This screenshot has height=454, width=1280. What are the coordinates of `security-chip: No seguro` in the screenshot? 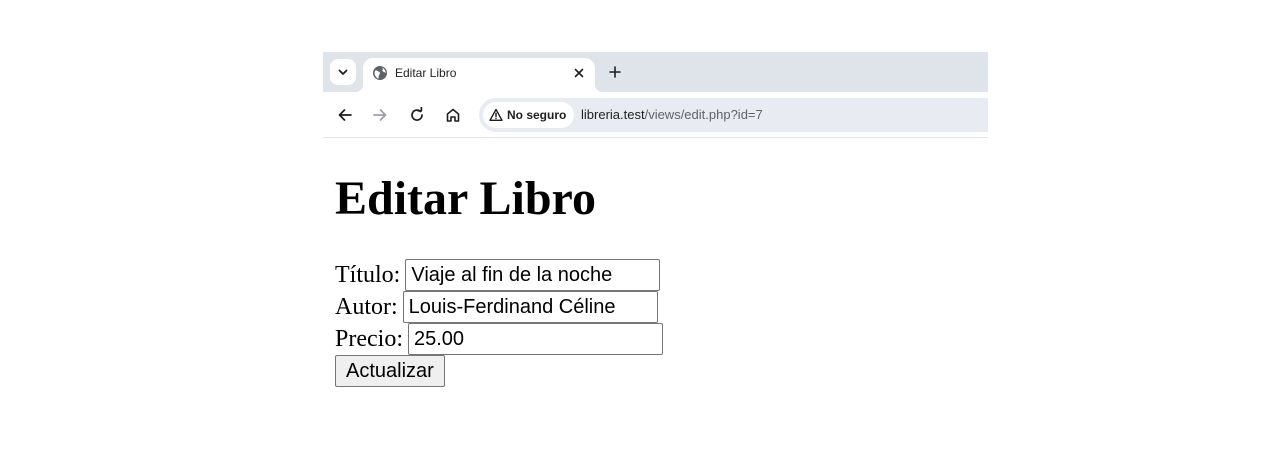 It's located at (529, 115).